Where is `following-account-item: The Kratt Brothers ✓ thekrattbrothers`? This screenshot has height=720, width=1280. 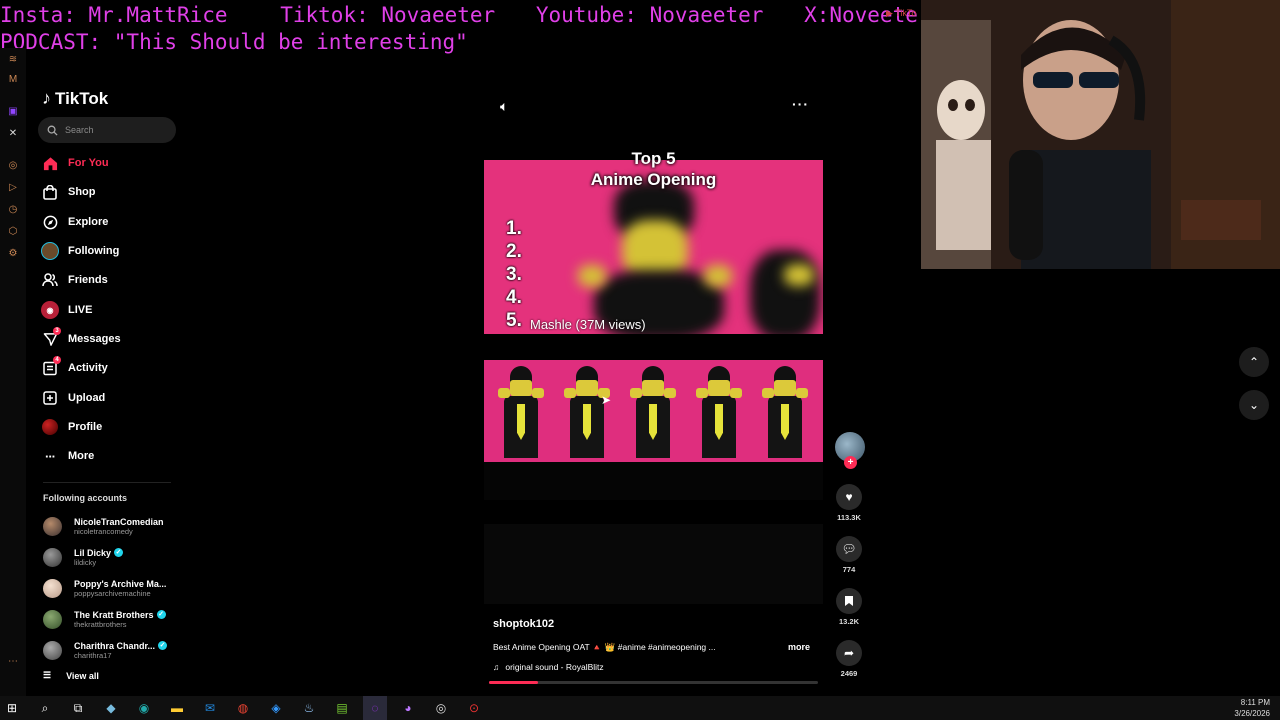
following-account-item: The Kratt Brothers ✓ thekrattbrothers is located at coordinates (104, 619).